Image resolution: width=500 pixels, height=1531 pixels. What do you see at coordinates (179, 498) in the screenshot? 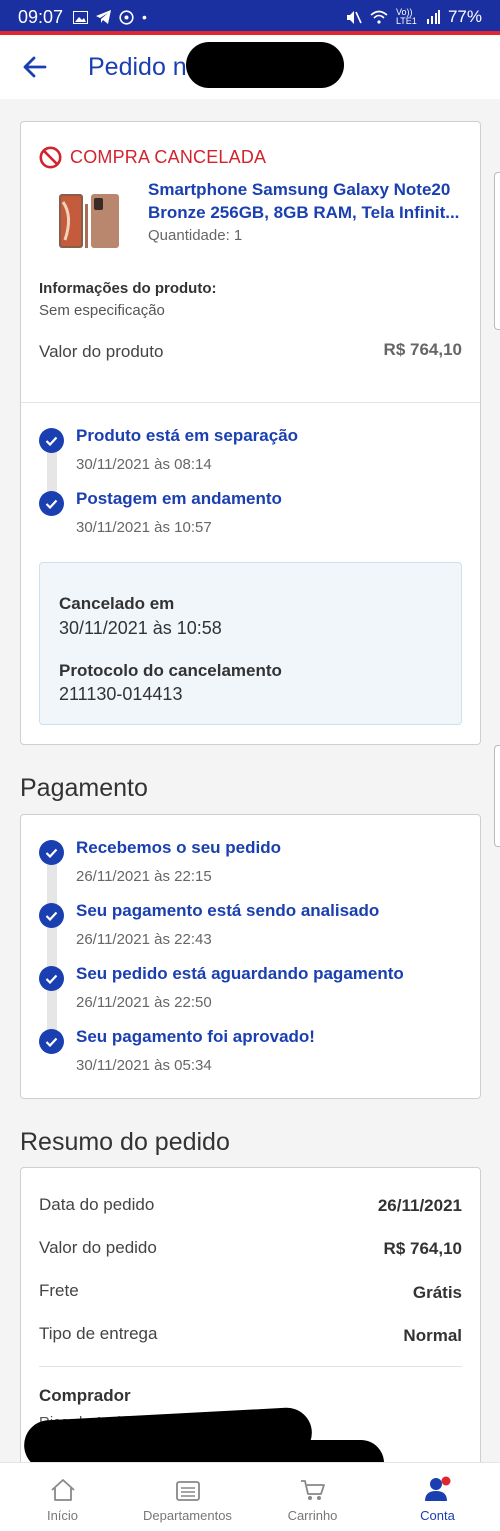
I see `timeline-title: Postagem em andamento` at bounding box center [179, 498].